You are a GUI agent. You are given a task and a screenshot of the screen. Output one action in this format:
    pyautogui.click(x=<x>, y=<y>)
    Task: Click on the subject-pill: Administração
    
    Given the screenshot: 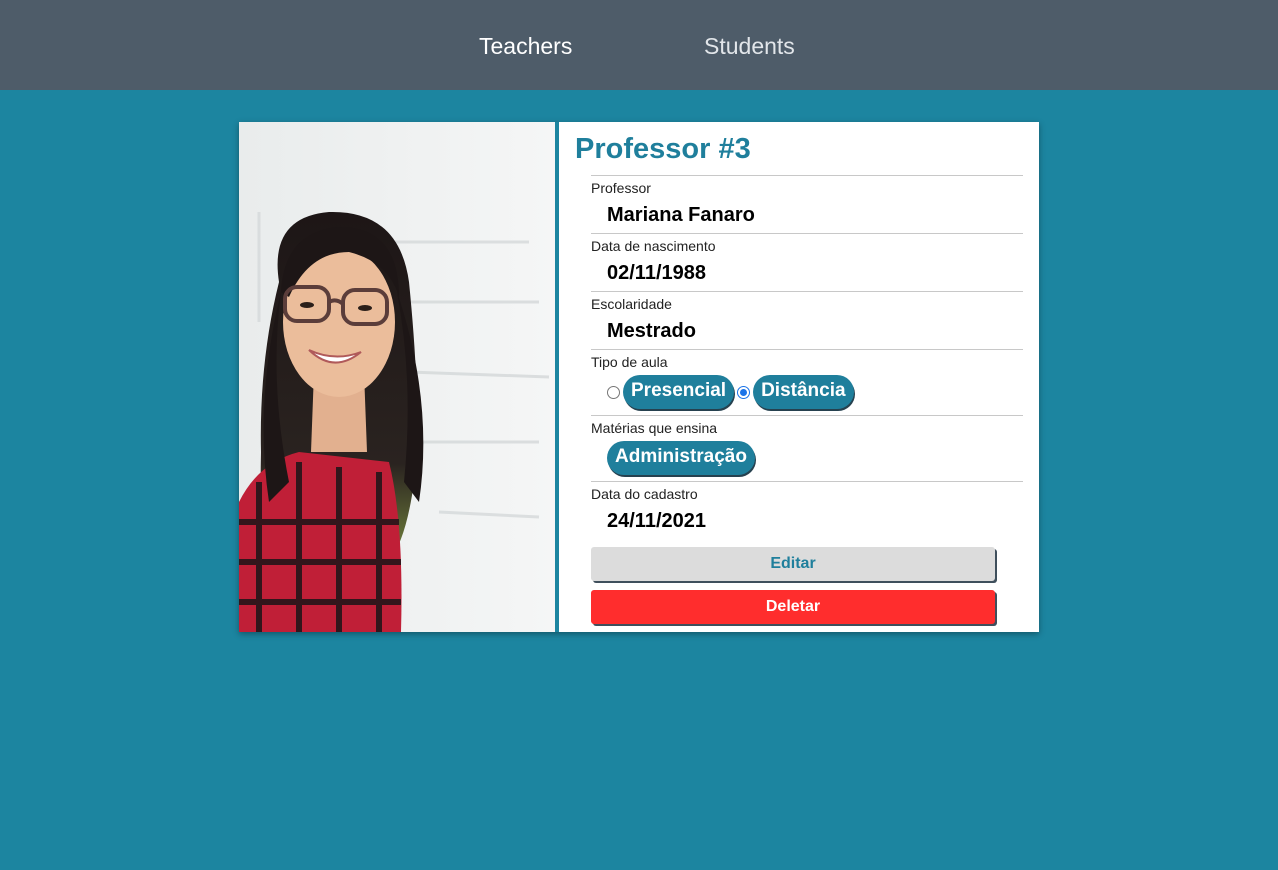 What is the action you would take?
    pyautogui.click(x=681, y=458)
    